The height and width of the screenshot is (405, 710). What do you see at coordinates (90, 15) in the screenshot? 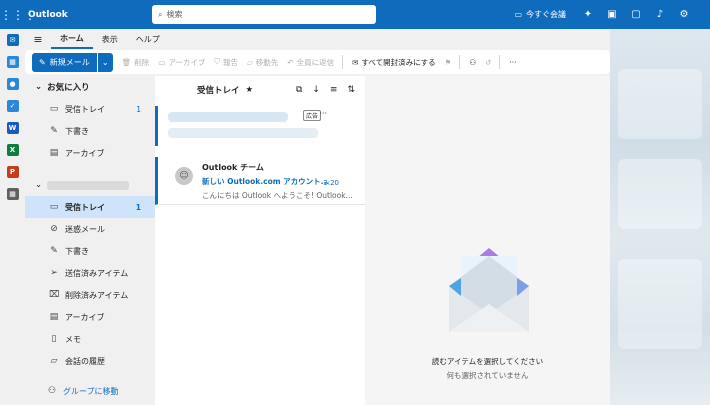
I see `app-title: Outlook` at bounding box center [90, 15].